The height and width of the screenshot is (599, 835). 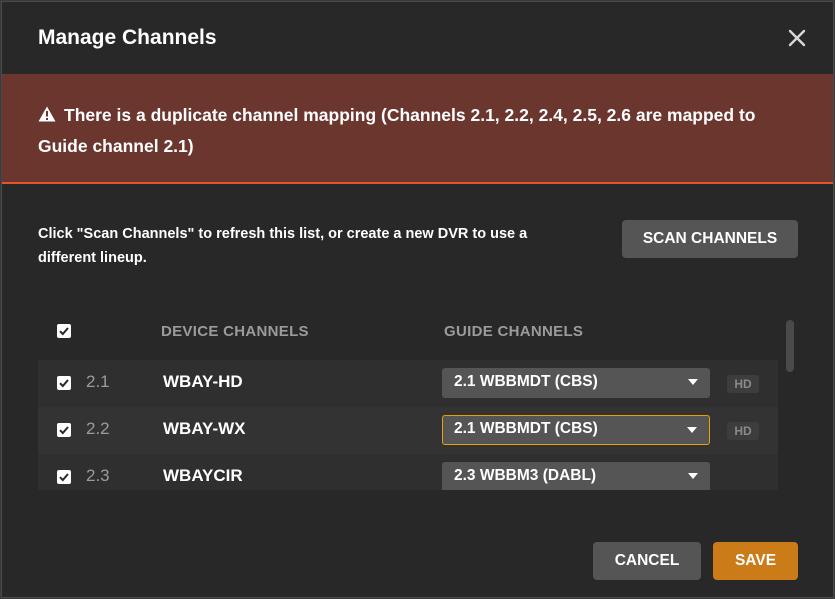 What do you see at coordinates (408, 430) in the screenshot?
I see `table-row: 2.2 WBAY-WX 2.1 WBBMDT (CBS) HD` at bounding box center [408, 430].